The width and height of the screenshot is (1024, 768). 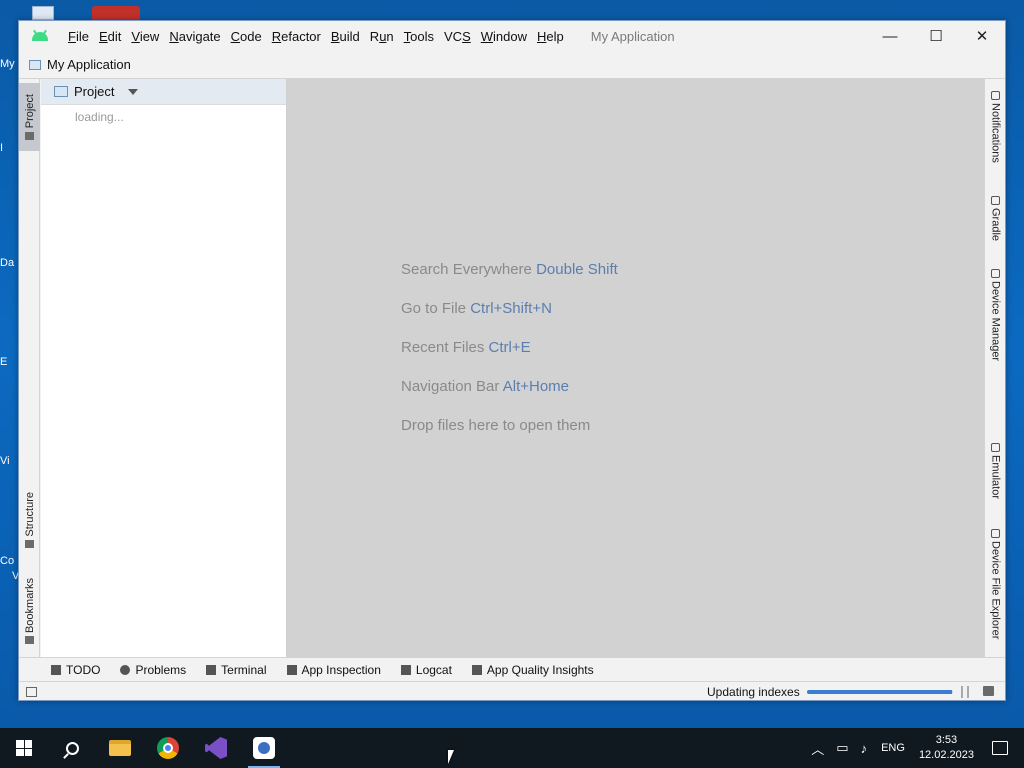 I want to click on app-inspection-icon, so click(x=291, y=669).